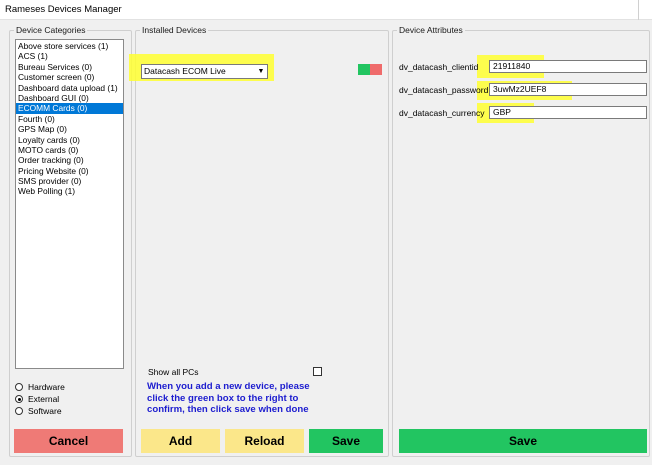 Image resolution: width=652 pixels, height=465 pixels. What do you see at coordinates (442, 113) in the screenshot?
I see `currency-label: dv_datacash_currency` at bounding box center [442, 113].